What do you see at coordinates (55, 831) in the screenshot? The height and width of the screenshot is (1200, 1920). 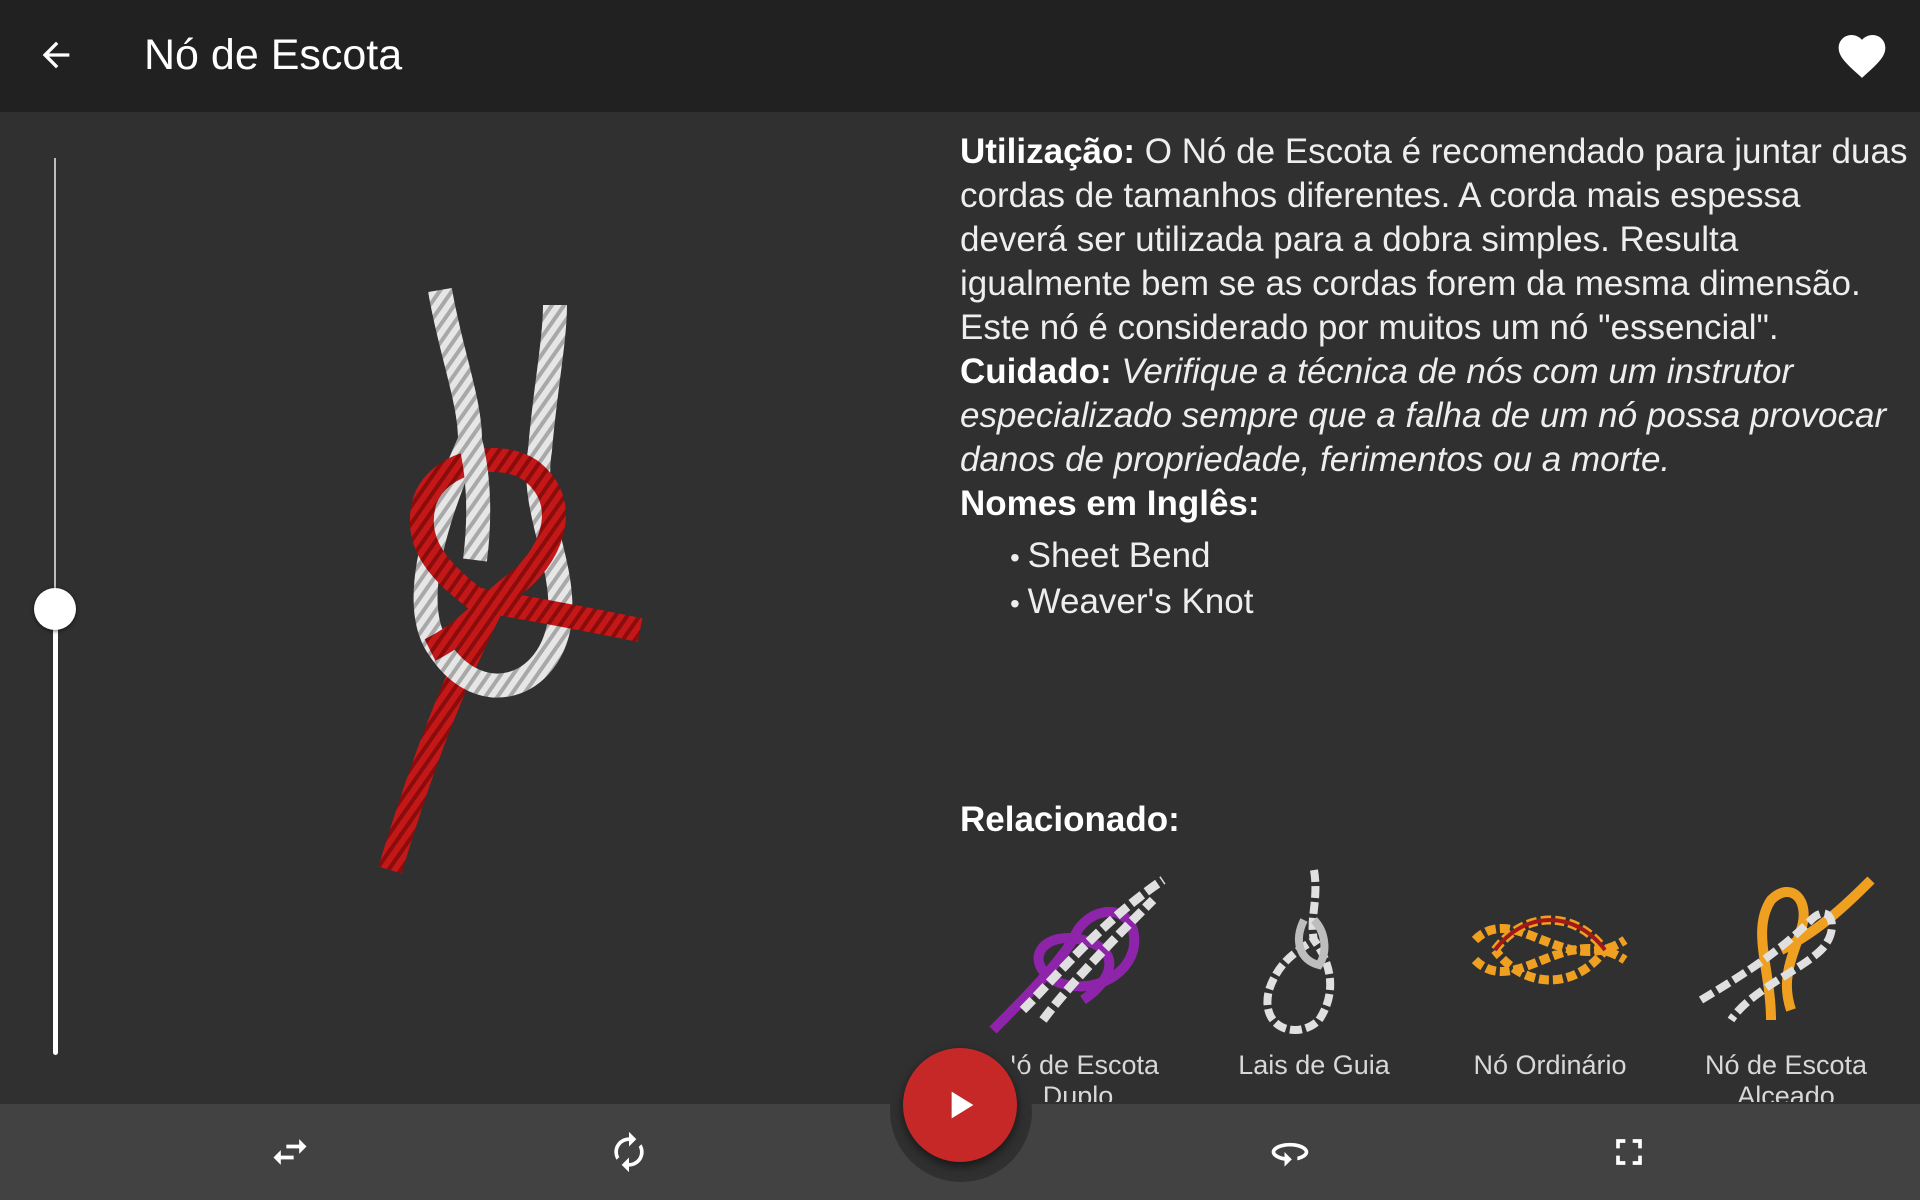 I see `slider-track-active` at bounding box center [55, 831].